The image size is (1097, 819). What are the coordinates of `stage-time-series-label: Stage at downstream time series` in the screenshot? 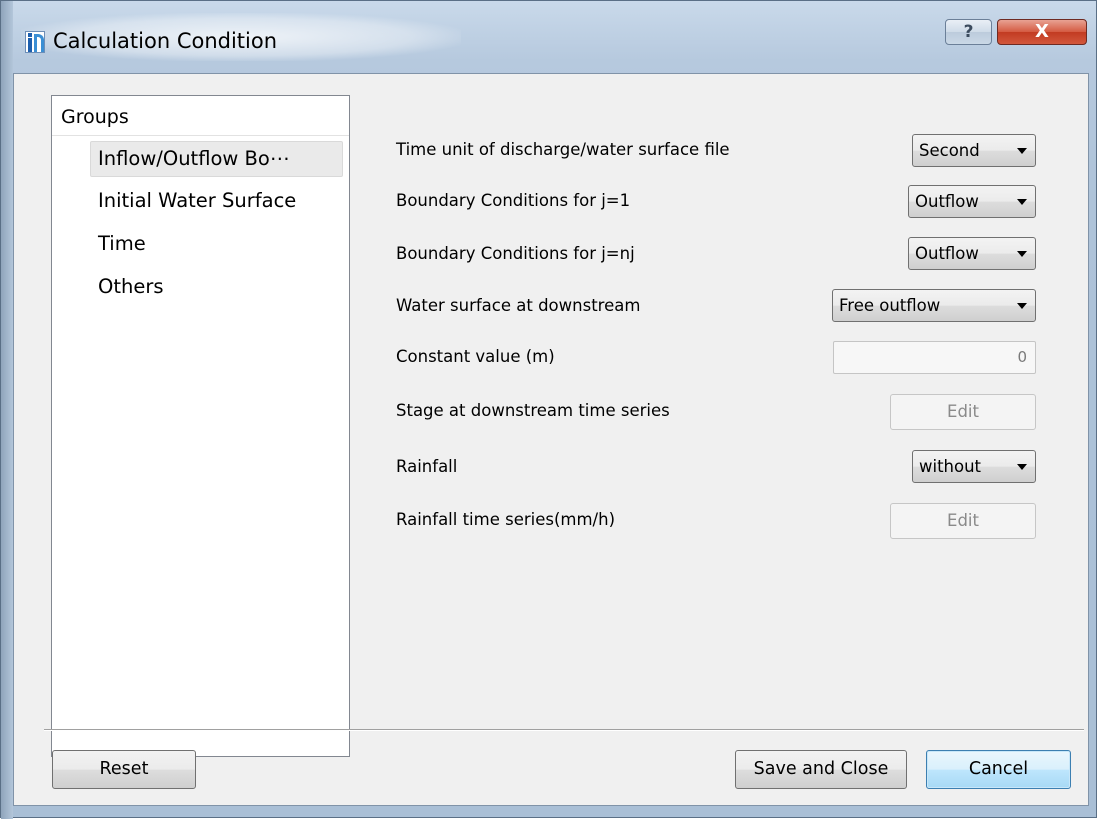 It's located at (533, 410).